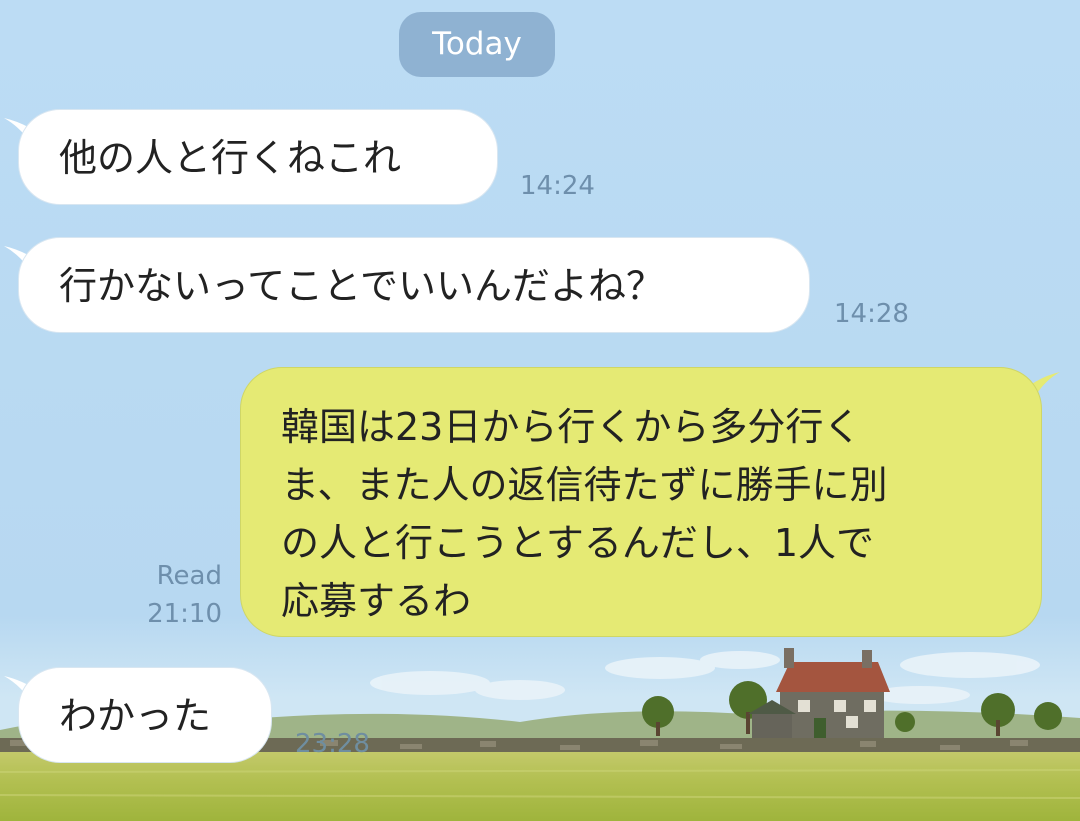 Image resolution: width=1080 pixels, height=821 pixels. What do you see at coordinates (184, 614) in the screenshot?
I see `message-timestamp: 21:10` at bounding box center [184, 614].